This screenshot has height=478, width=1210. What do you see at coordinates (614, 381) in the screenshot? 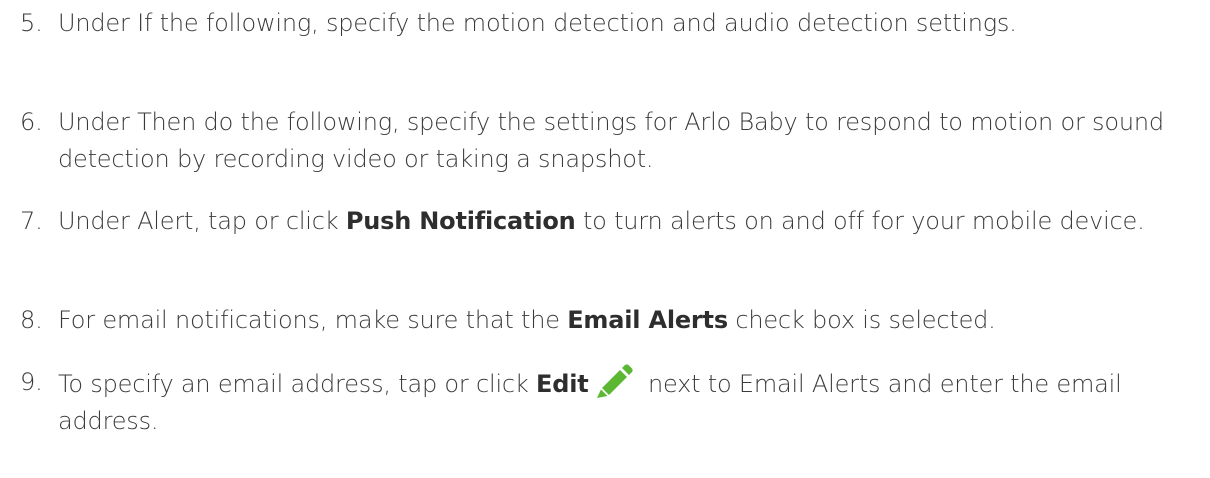
I see `pencil-icon` at bounding box center [614, 381].